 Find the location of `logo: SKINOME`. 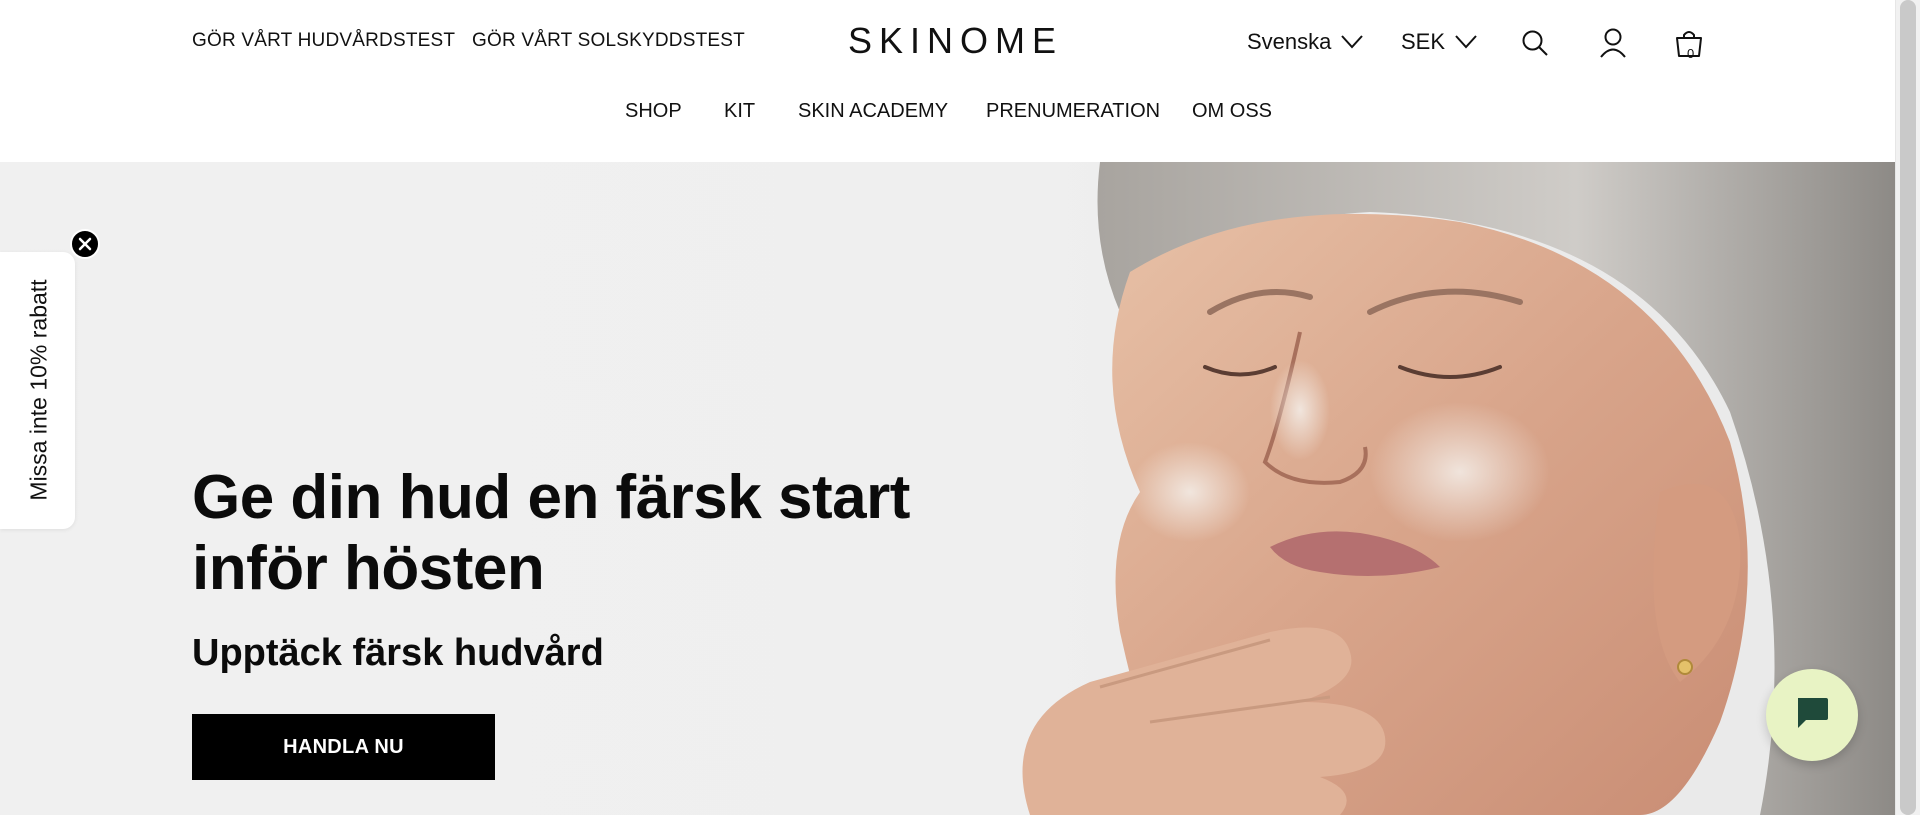

logo: SKINOME is located at coordinates (955, 41).